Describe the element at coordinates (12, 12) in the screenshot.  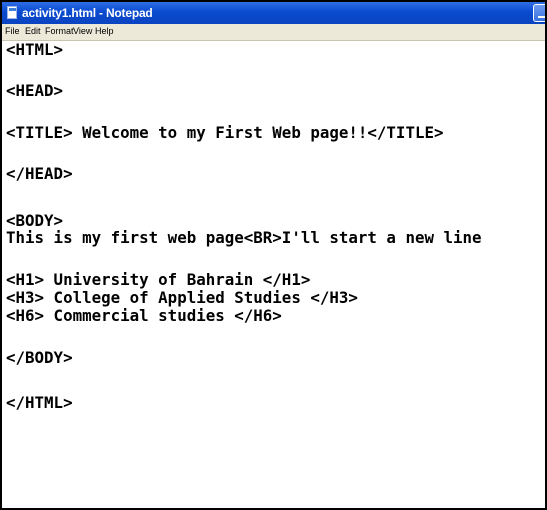
I see `notepad-icon` at that location.